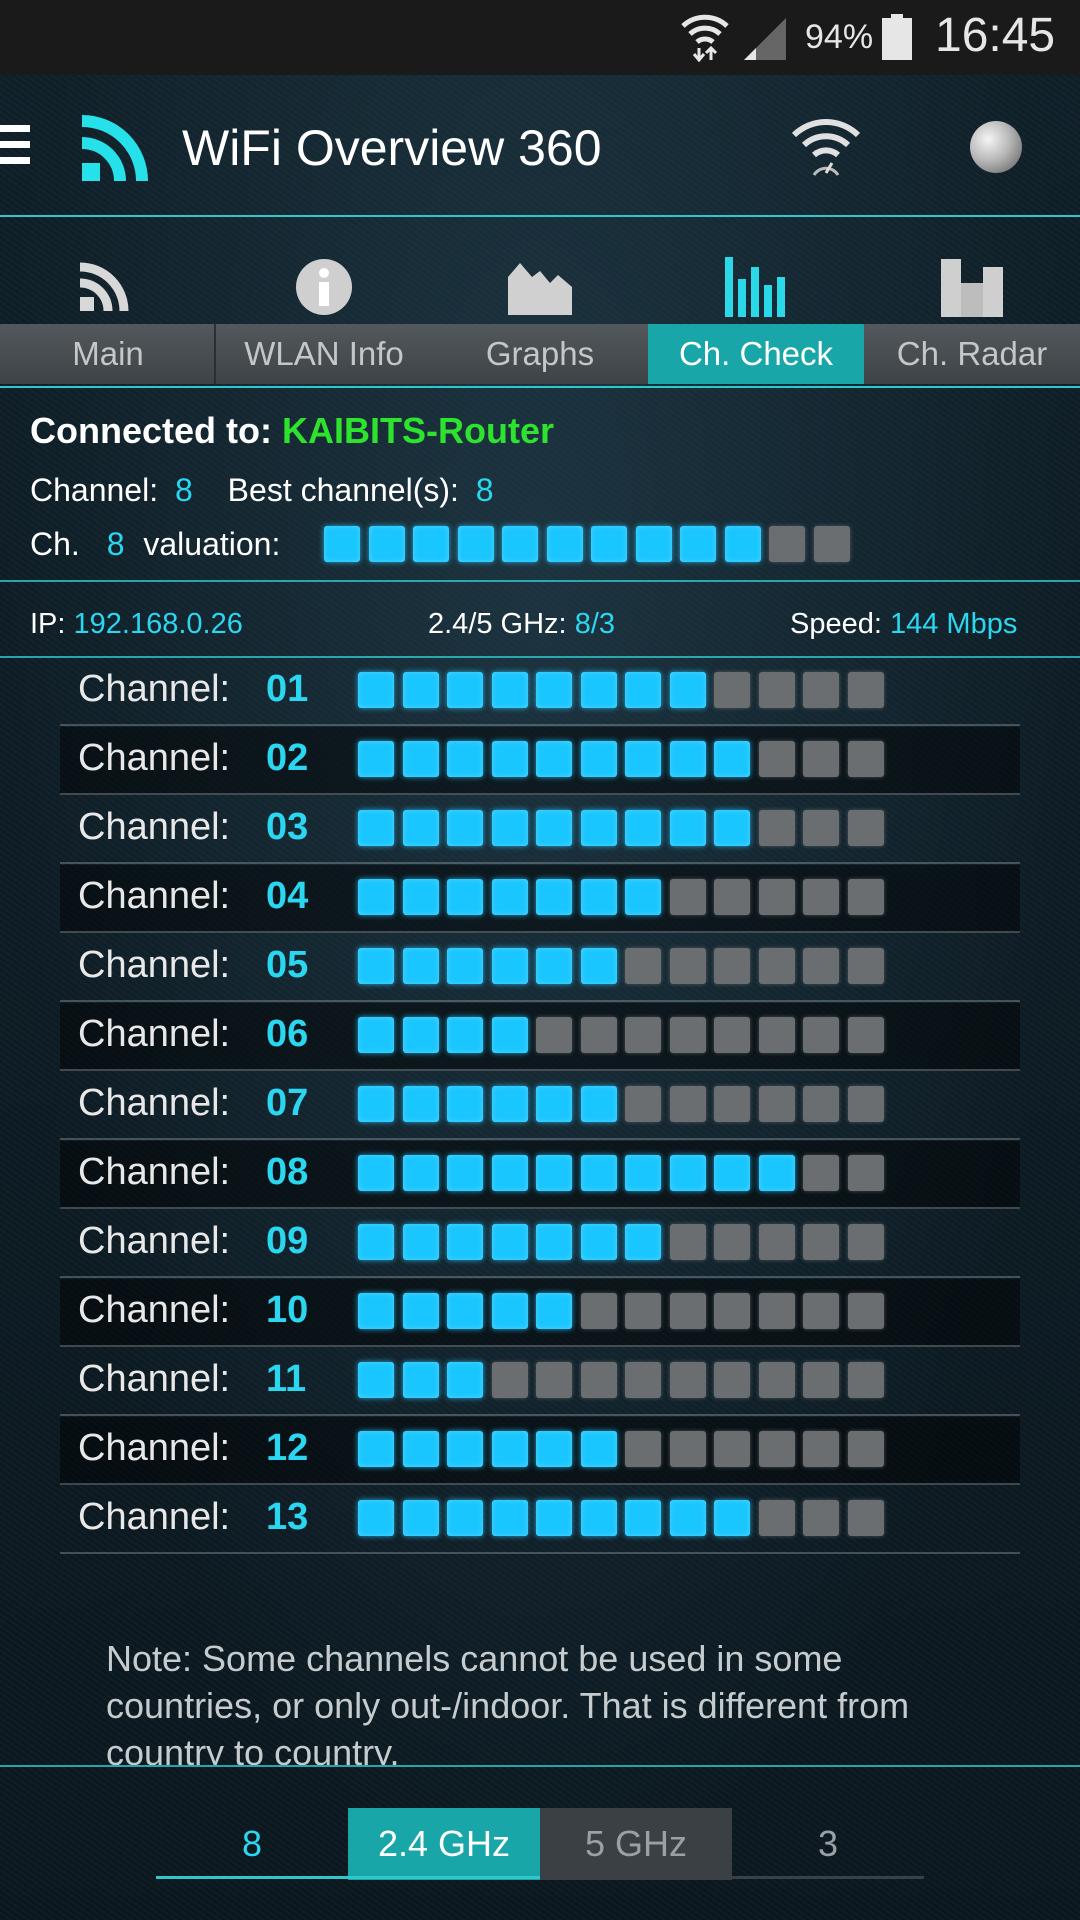 The image size is (1080, 1920). What do you see at coordinates (765, 39) in the screenshot?
I see `cell-signal-icon` at bounding box center [765, 39].